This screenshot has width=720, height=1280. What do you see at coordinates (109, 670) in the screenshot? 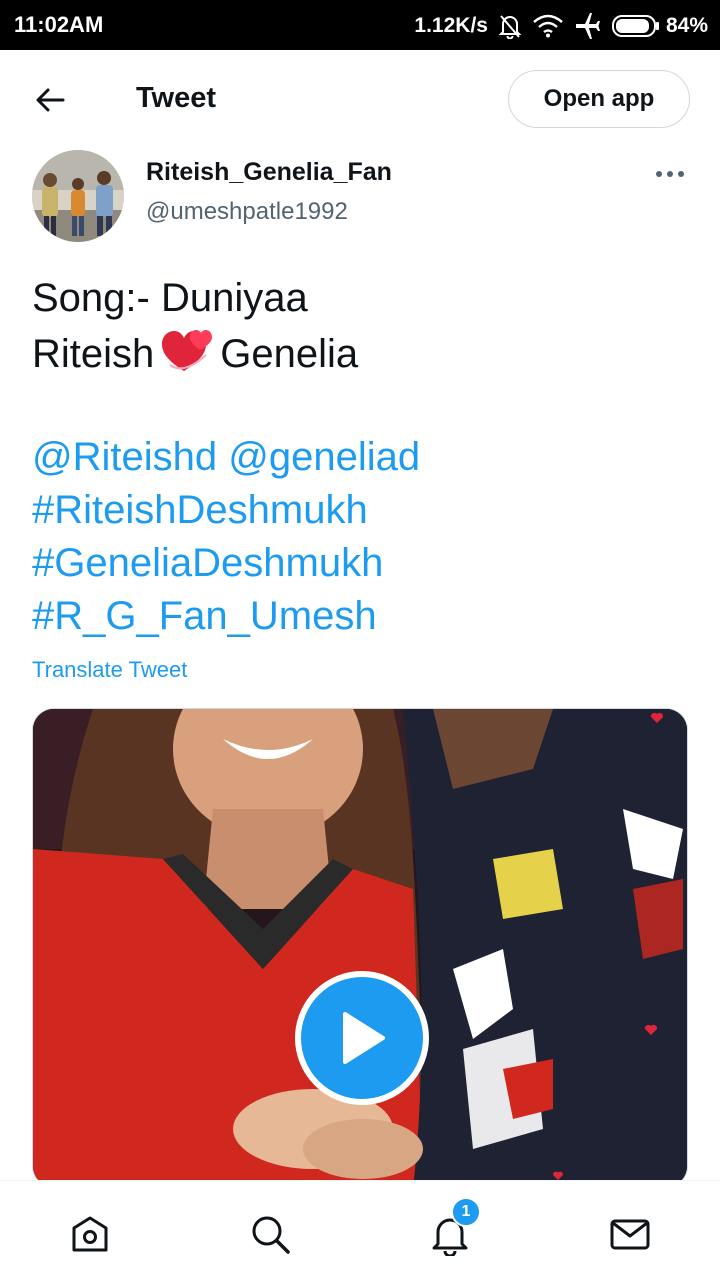
I see `translate-tweet-link: Translate Tweet` at bounding box center [109, 670].